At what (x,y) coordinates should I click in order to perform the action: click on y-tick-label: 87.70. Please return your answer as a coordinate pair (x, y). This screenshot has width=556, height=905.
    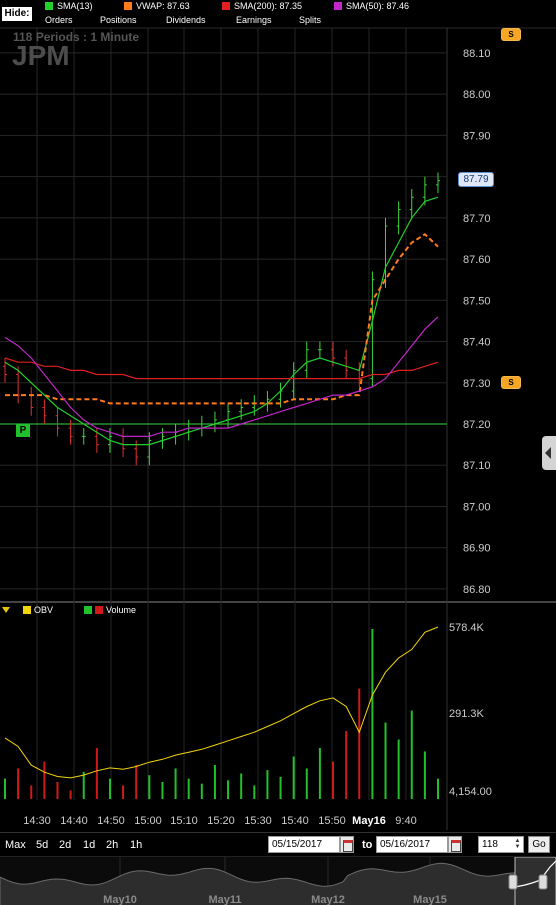
    Looking at the image, I should click on (477, 219).